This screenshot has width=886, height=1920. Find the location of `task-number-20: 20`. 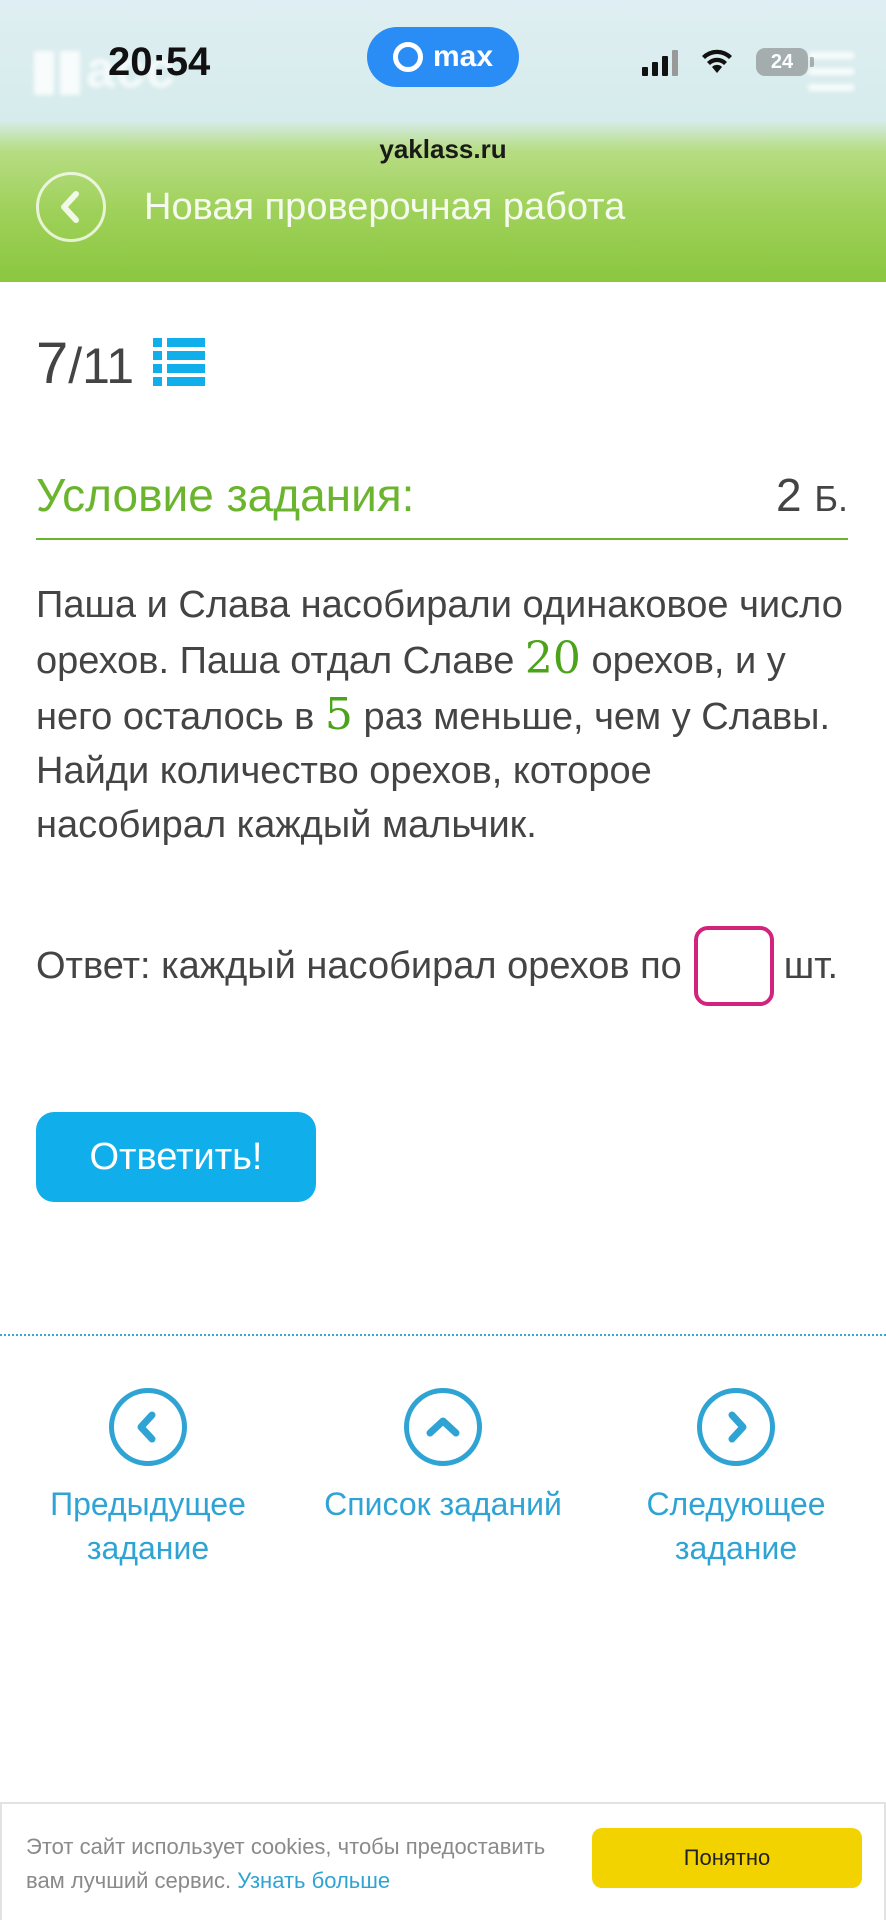

task-number-20: 20 is located at coordinates (552, 658).